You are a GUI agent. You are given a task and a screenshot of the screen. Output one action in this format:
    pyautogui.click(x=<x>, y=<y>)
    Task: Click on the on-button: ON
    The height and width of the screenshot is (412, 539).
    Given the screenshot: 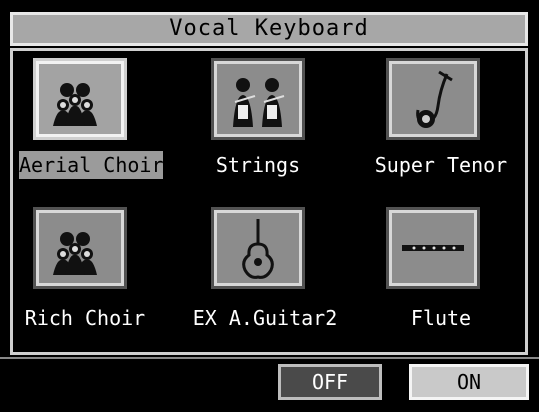 What is the action you would take?
    pyautogui.click(x=469, y=382)
    